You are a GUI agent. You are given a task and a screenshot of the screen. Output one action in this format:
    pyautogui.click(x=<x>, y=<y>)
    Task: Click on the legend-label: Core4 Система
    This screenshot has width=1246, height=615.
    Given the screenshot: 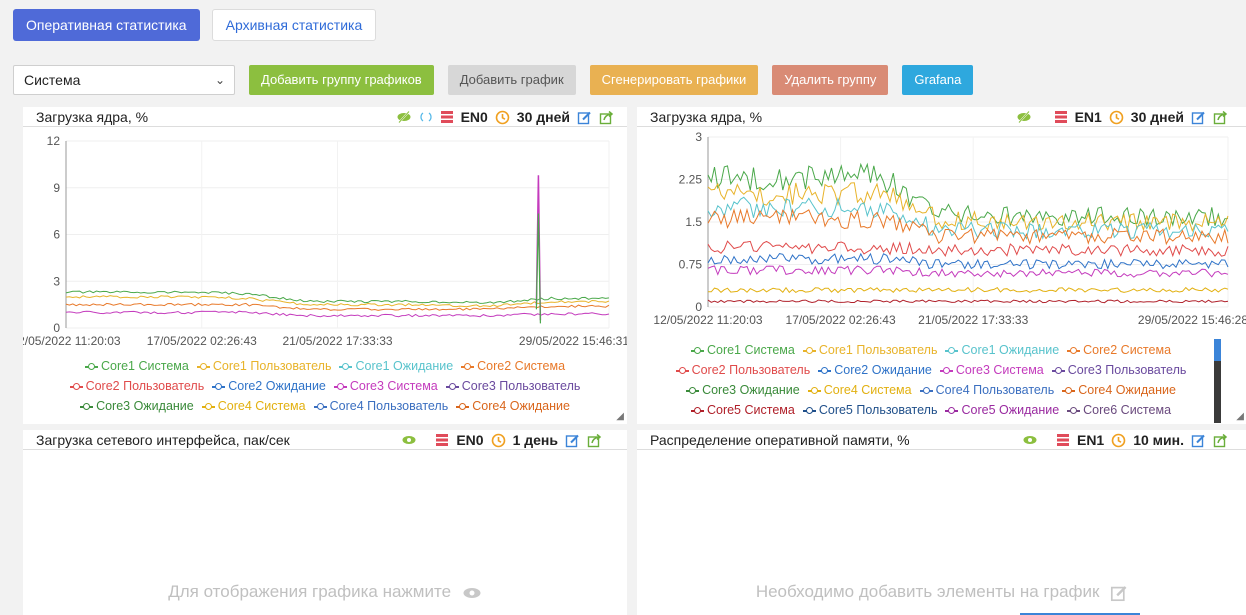 What is the action you would take?
    pyautogui.click(x=867, y=390)
    